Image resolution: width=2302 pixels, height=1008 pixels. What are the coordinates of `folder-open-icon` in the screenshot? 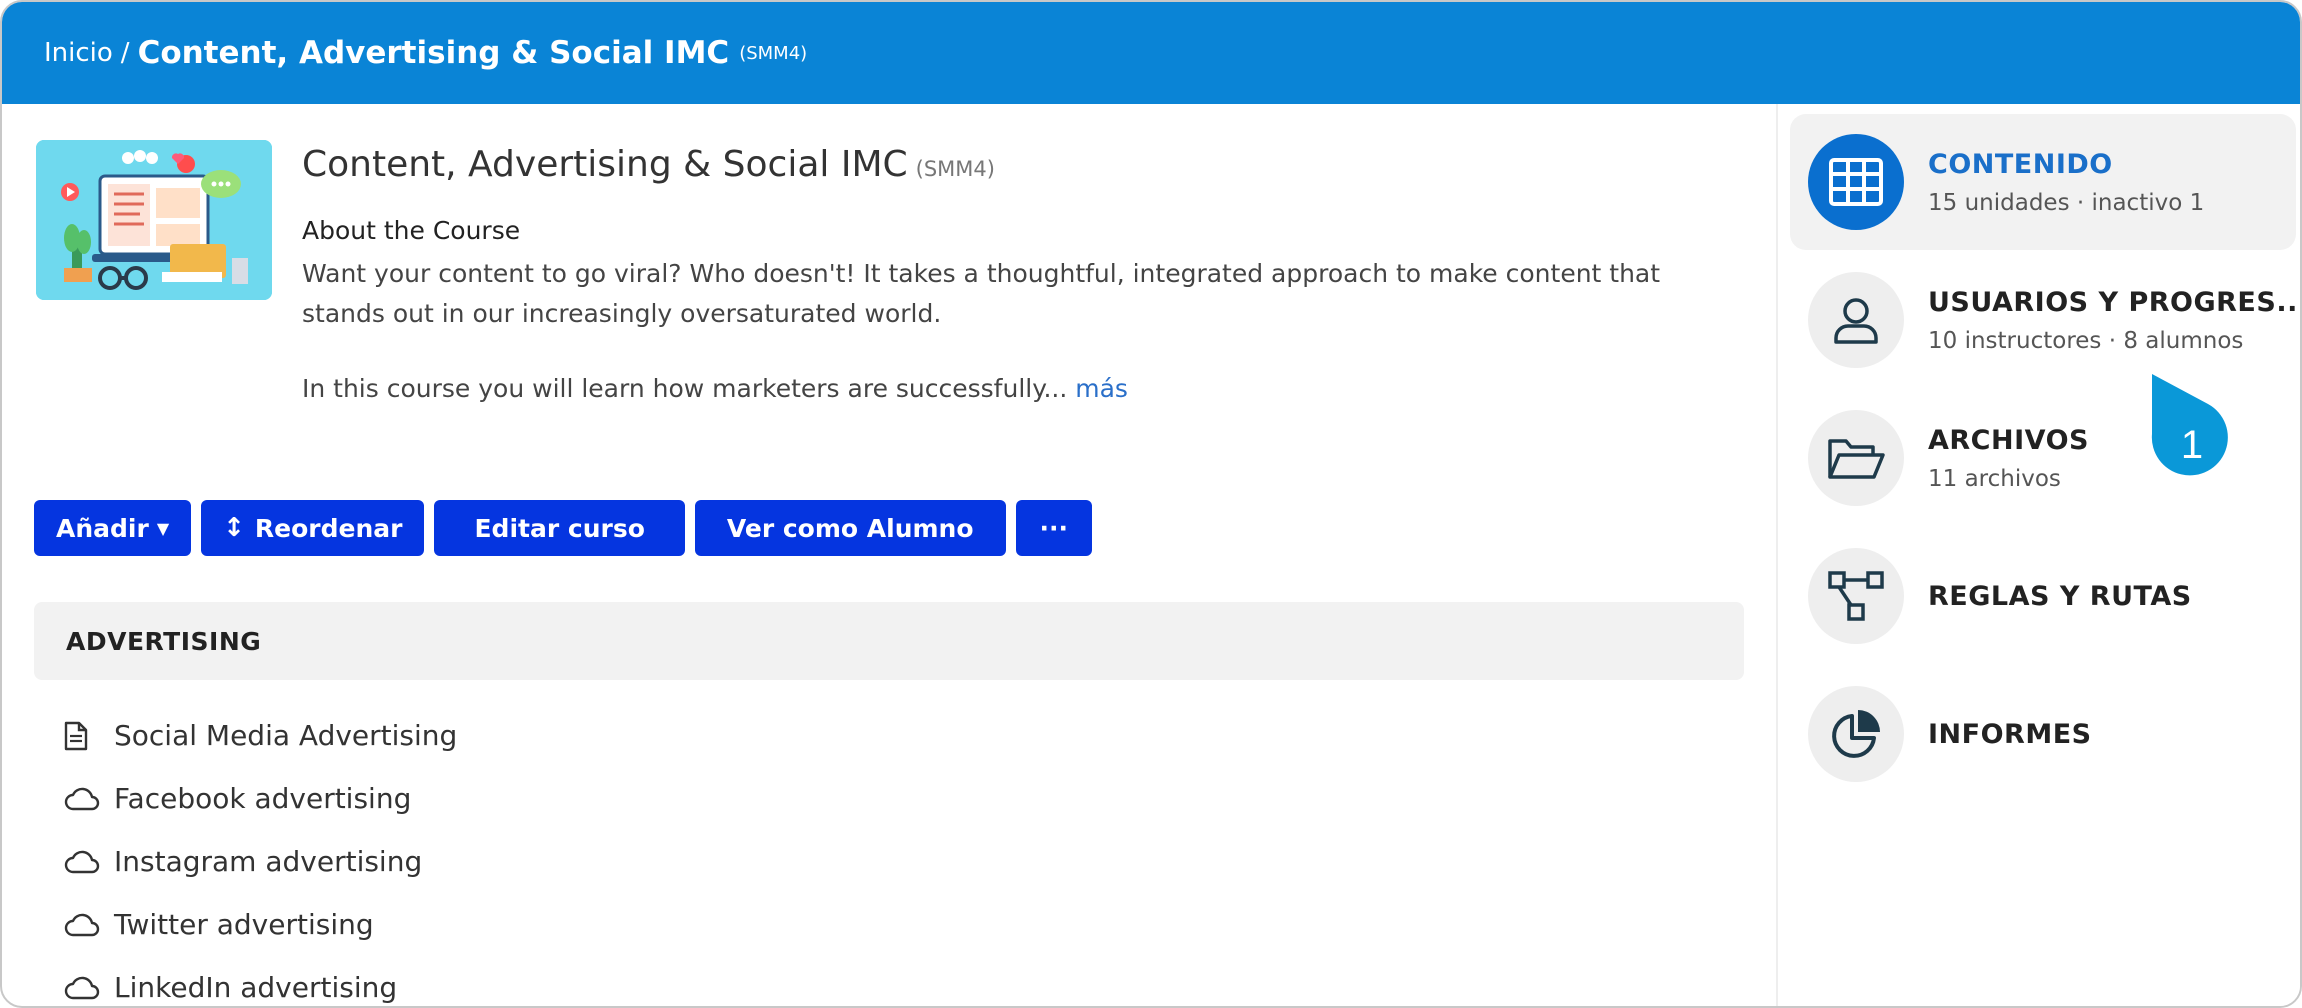 It's located at (1856, 458).